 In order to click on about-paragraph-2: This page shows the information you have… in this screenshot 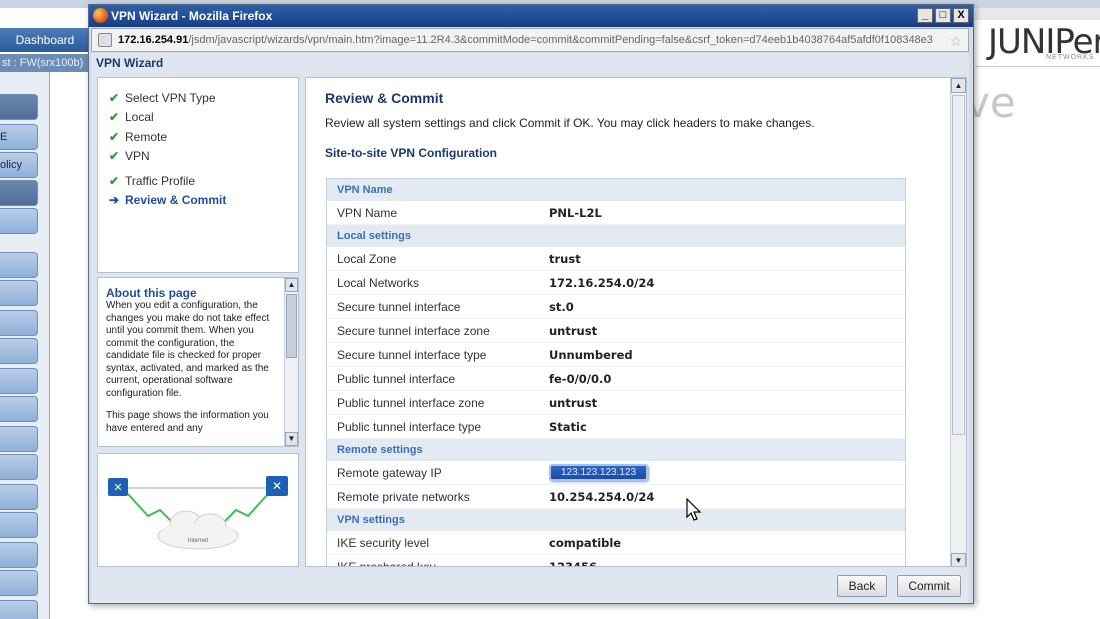, I will do `click(187, 422)`.